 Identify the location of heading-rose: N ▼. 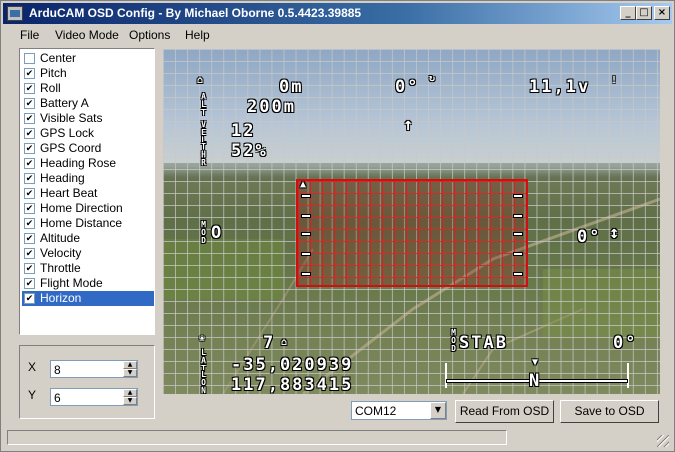
(537, 374).